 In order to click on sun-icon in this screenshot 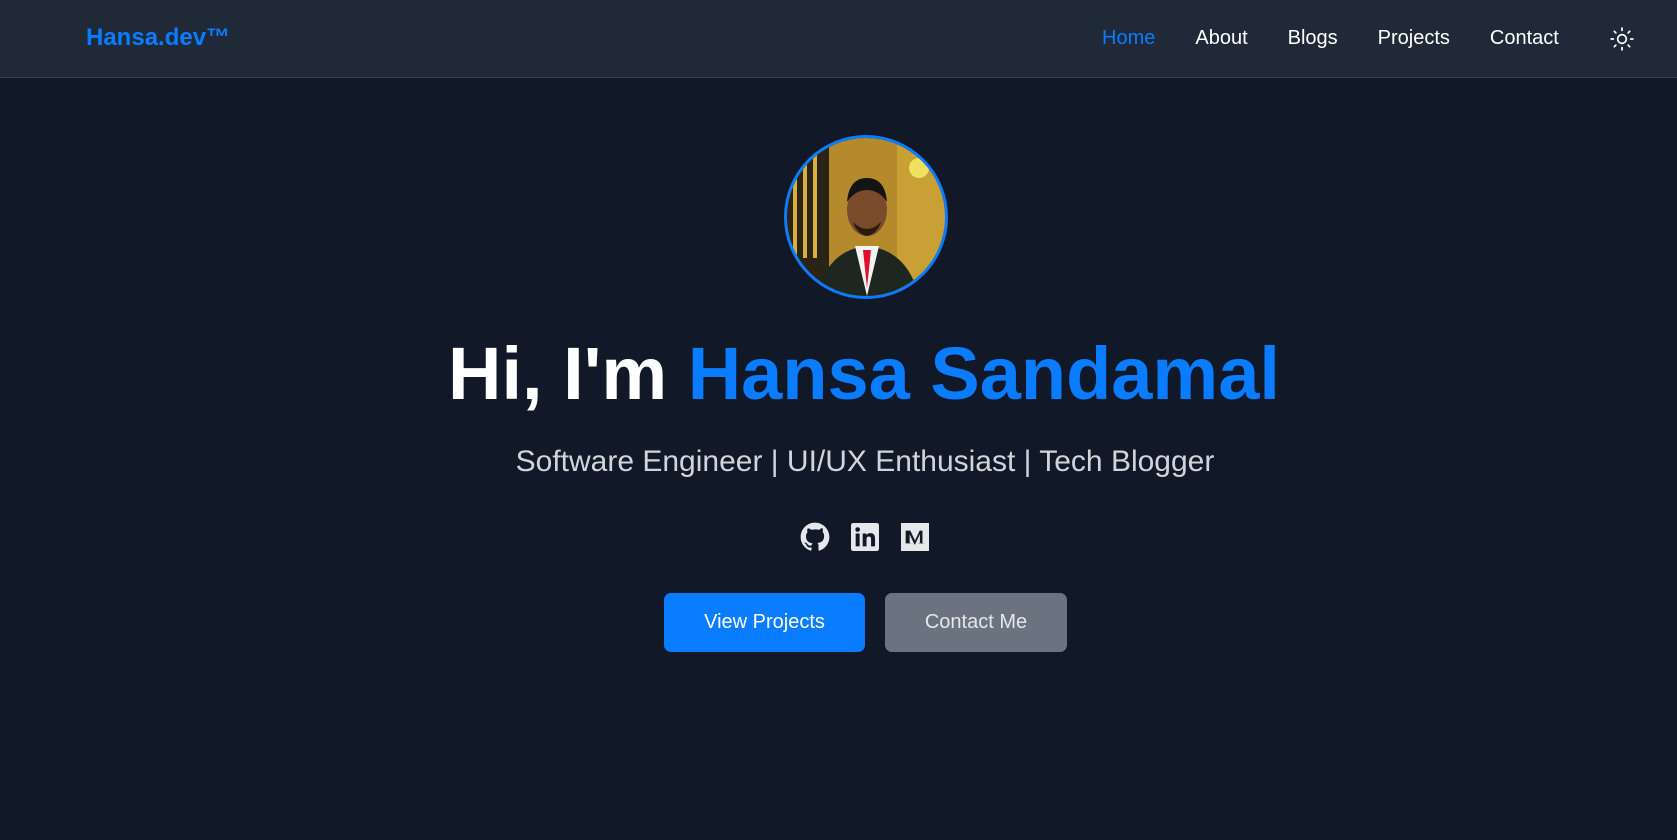, I will do `click(1622, 39)`.